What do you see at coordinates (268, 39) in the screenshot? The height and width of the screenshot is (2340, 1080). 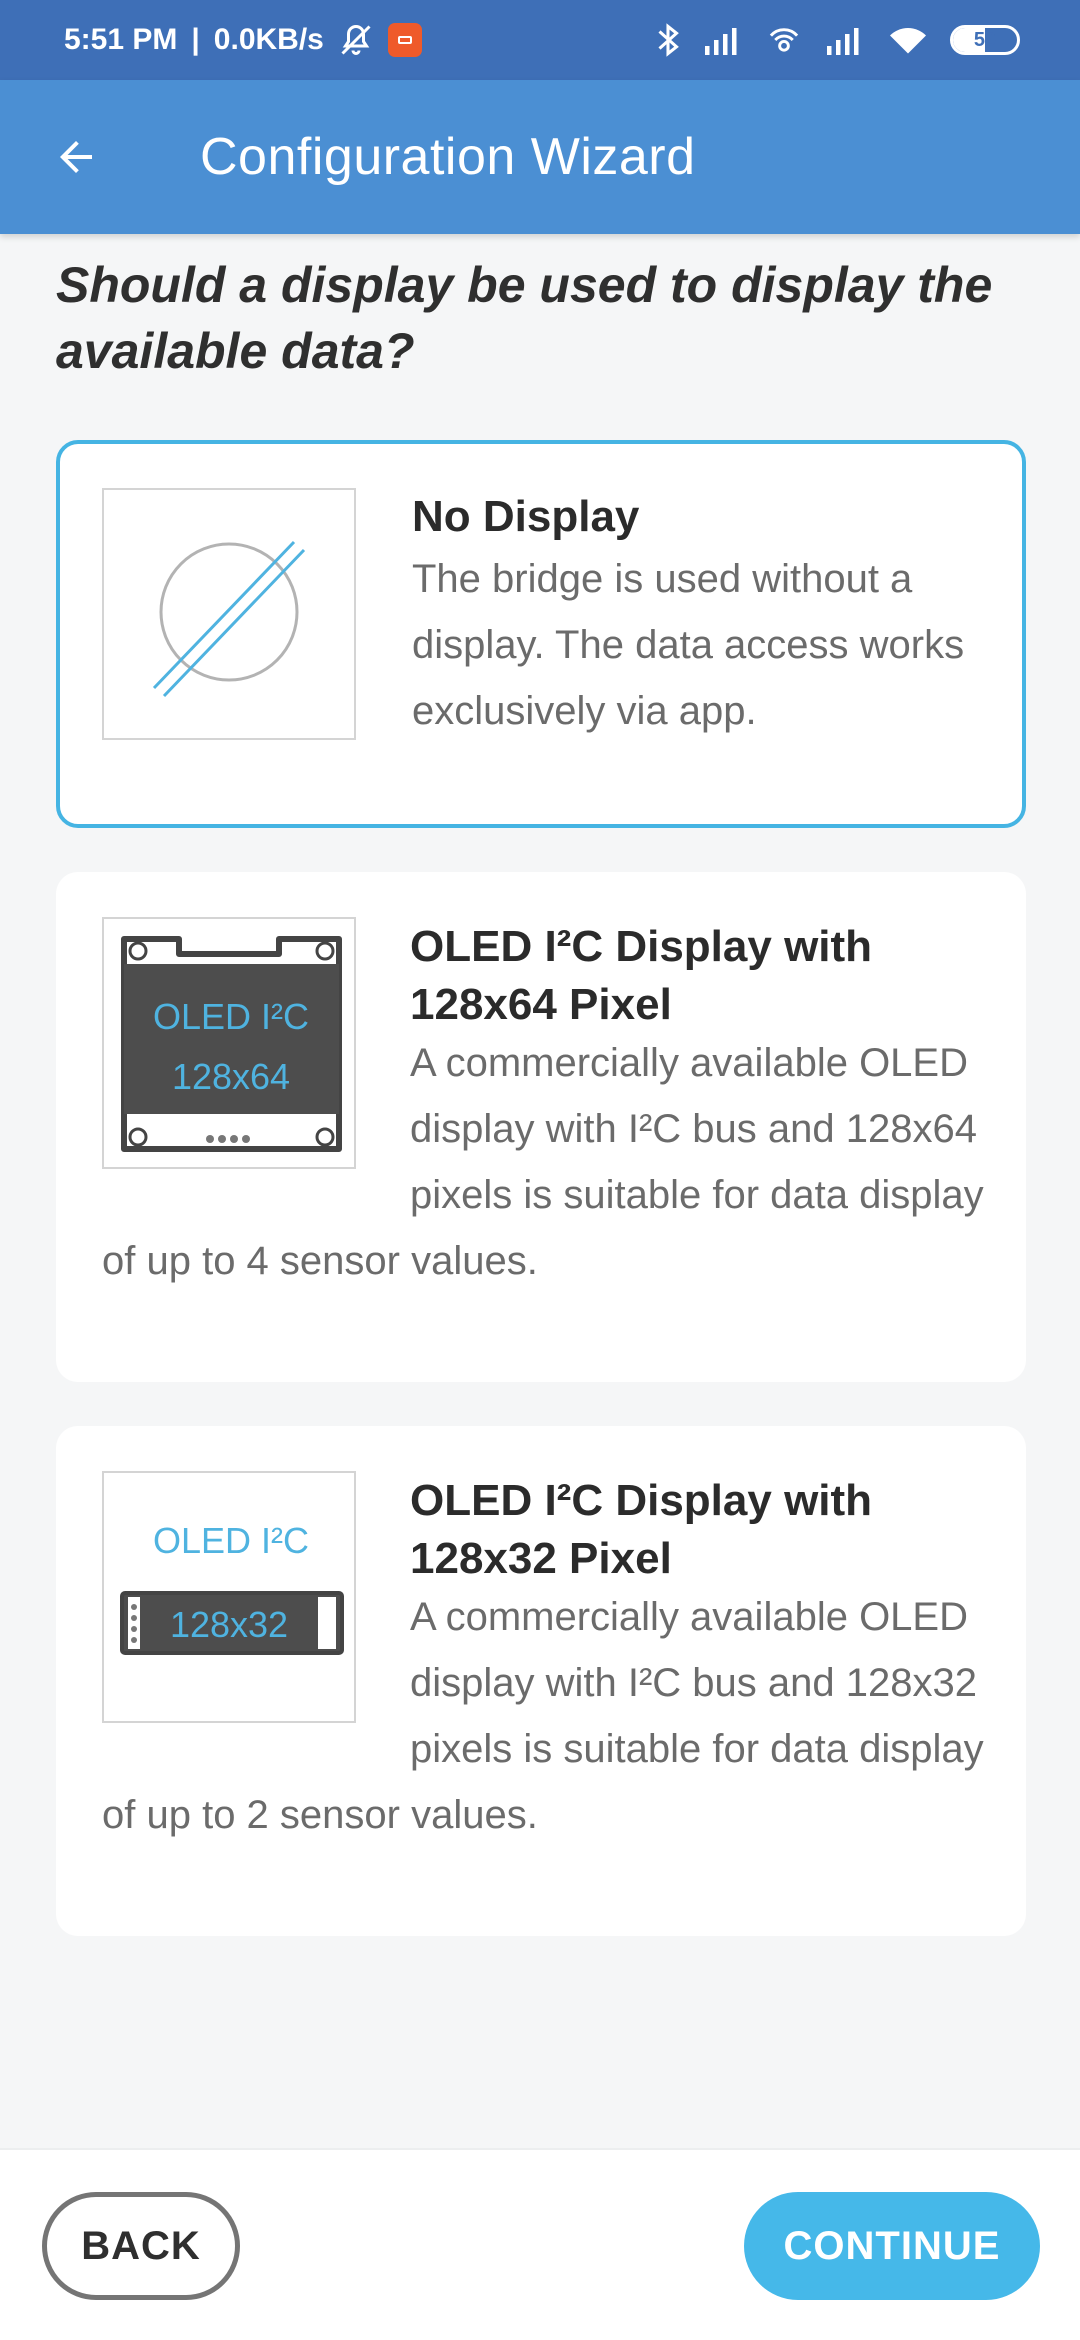 I see `status-net-speed: 0.0KB/s` at bounding box center [268, 39].